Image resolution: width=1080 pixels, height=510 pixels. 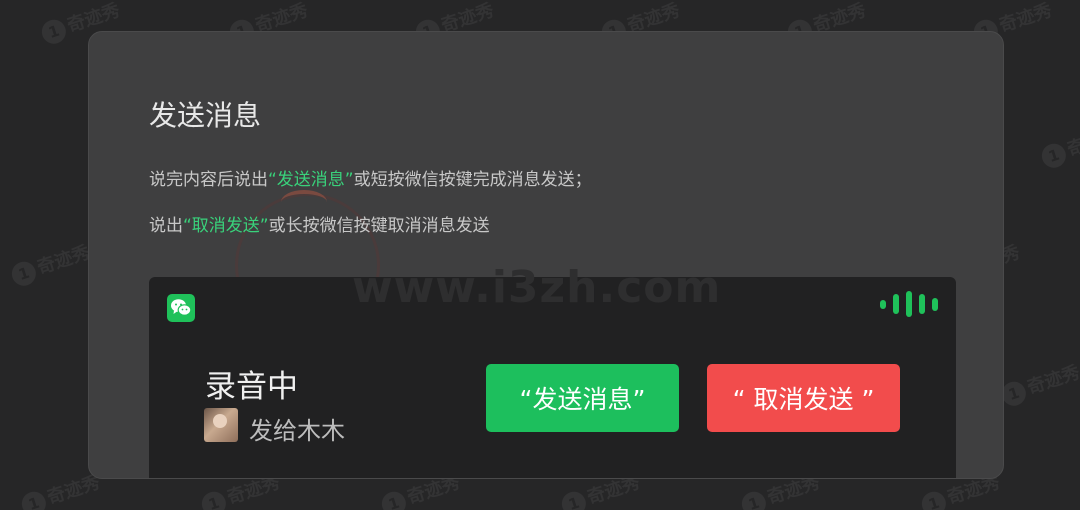 What do you see at coordinates (226, 226) in the screenshot?
I see `instruction-cancel-keyword: “取消发送”` at bounding box center [226, 226].